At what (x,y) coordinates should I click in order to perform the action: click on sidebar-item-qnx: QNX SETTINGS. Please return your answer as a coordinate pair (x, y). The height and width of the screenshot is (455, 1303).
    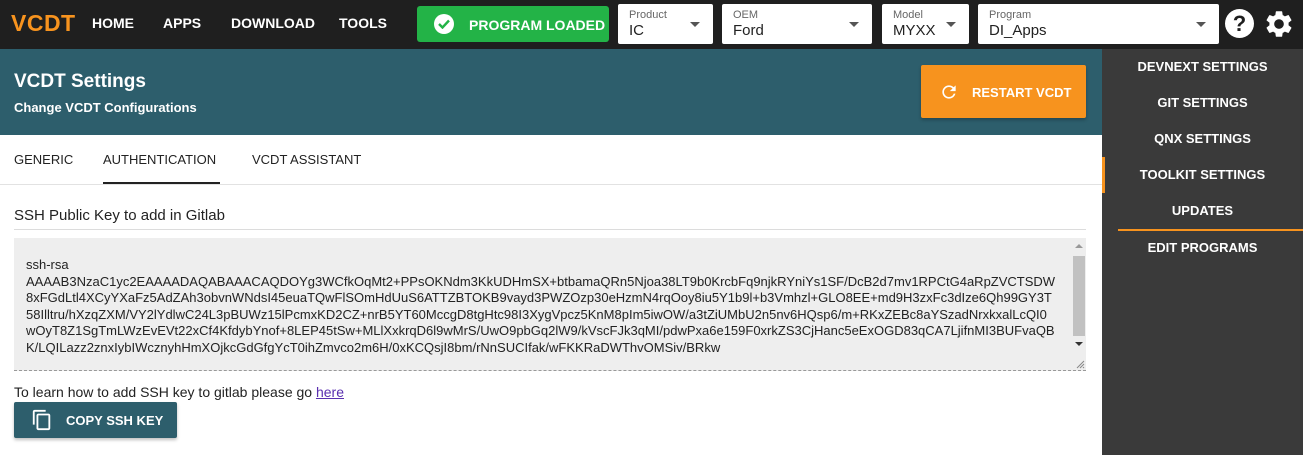
    Looking at the image, I should click on (1202, 138).